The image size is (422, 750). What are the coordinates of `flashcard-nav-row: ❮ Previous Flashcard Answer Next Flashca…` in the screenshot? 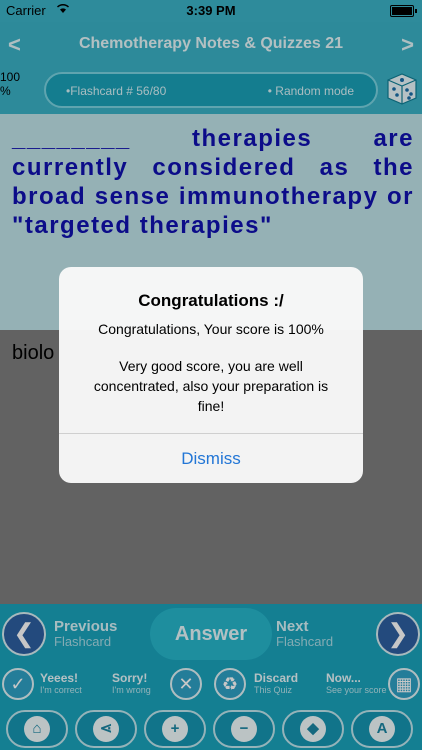 It's located at (211, 633).